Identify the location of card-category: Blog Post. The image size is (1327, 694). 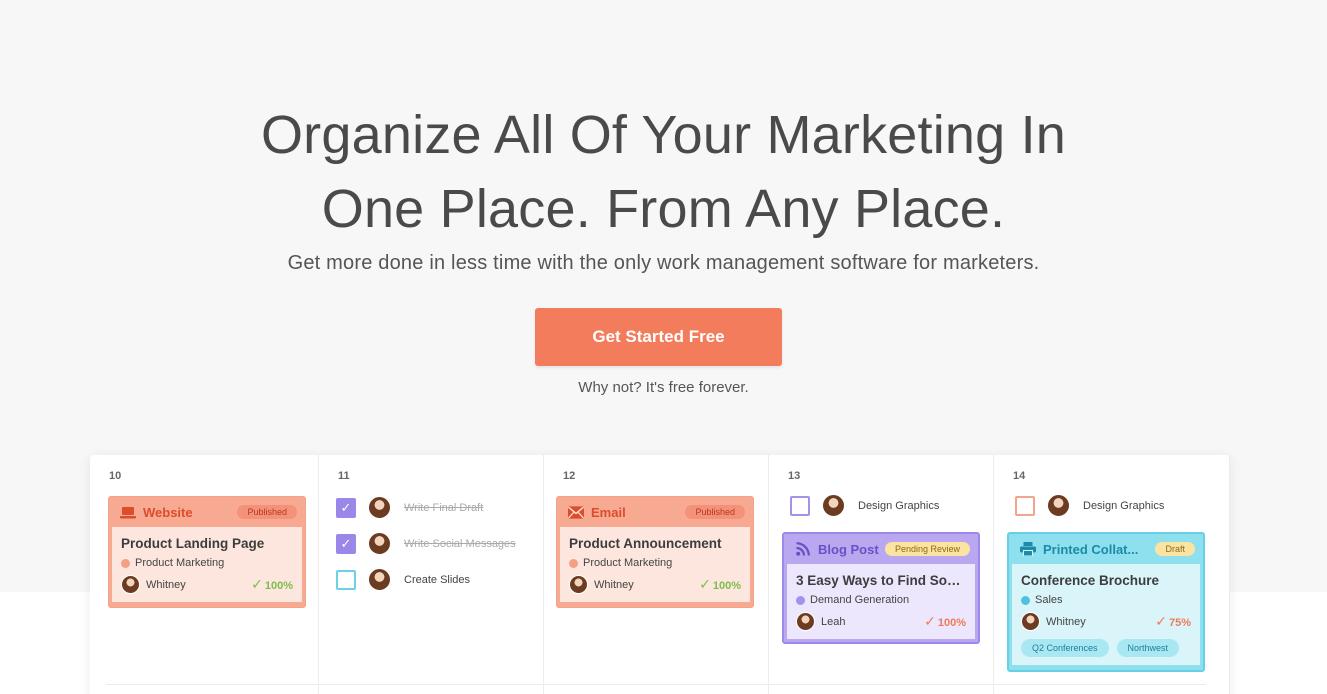
(848, 549).